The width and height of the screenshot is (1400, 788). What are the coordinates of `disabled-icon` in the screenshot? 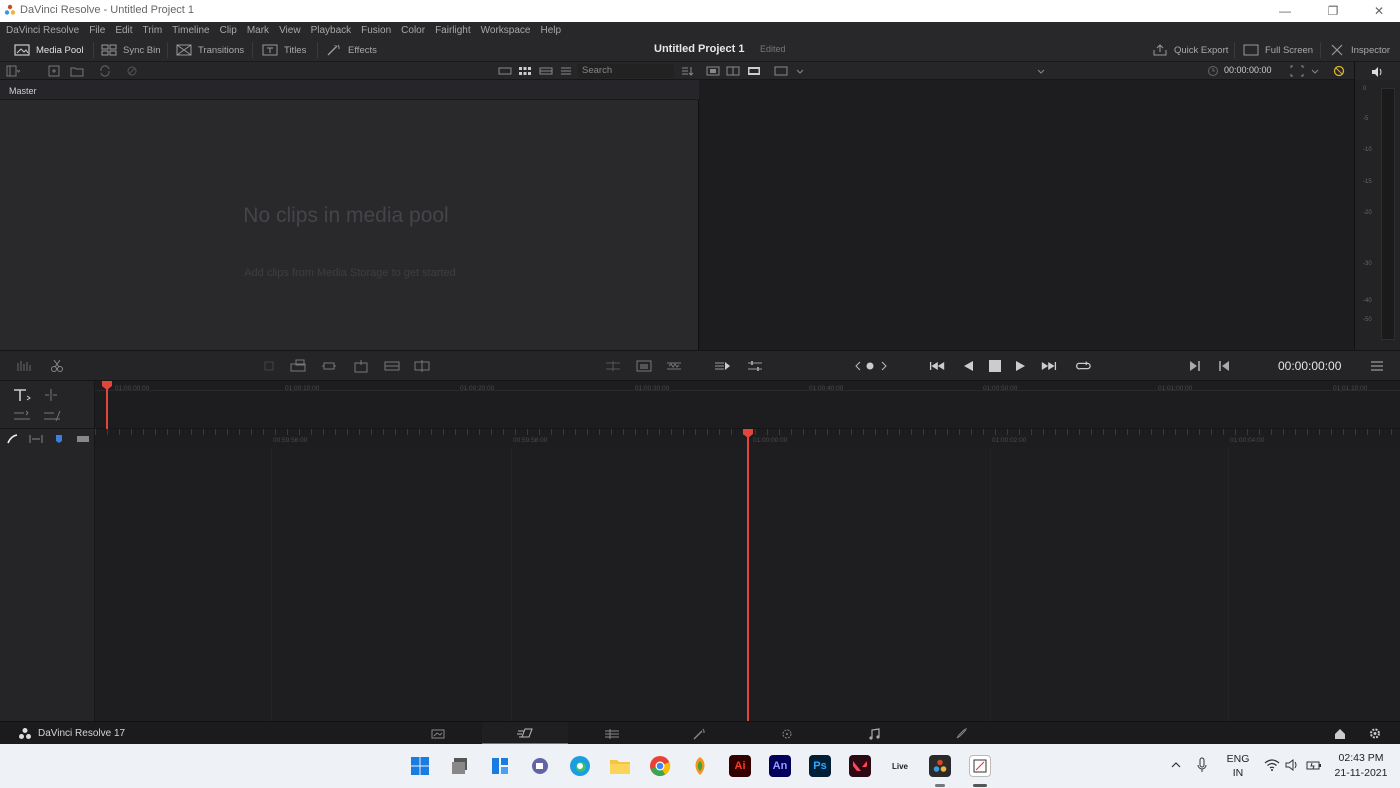 It's located at (132, 71).